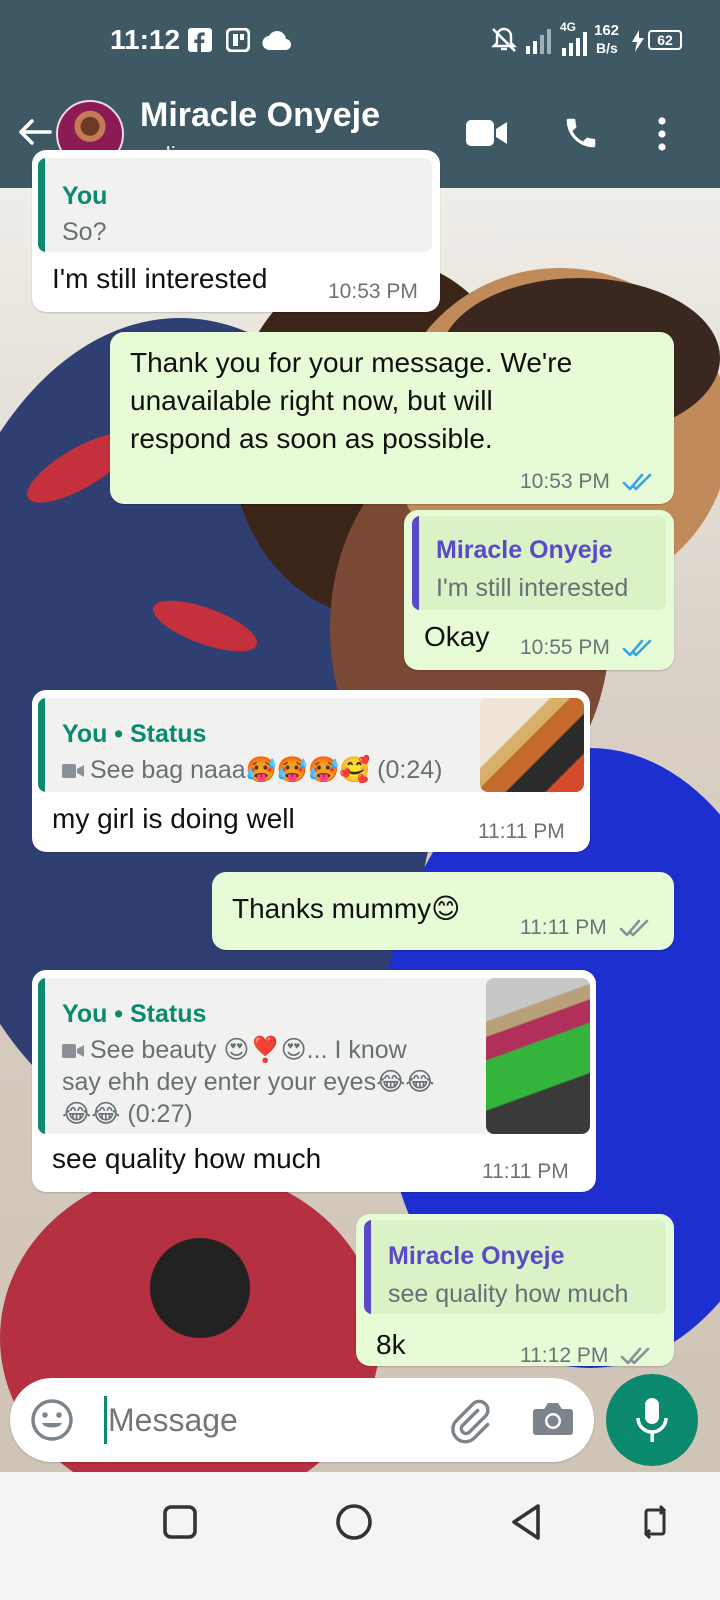 The width and height of the screenshot is (720, 1600). What do you see at coordinates (526, 1522) in the screenshot?
I see `back-button` at bounding box center [526, 1522].